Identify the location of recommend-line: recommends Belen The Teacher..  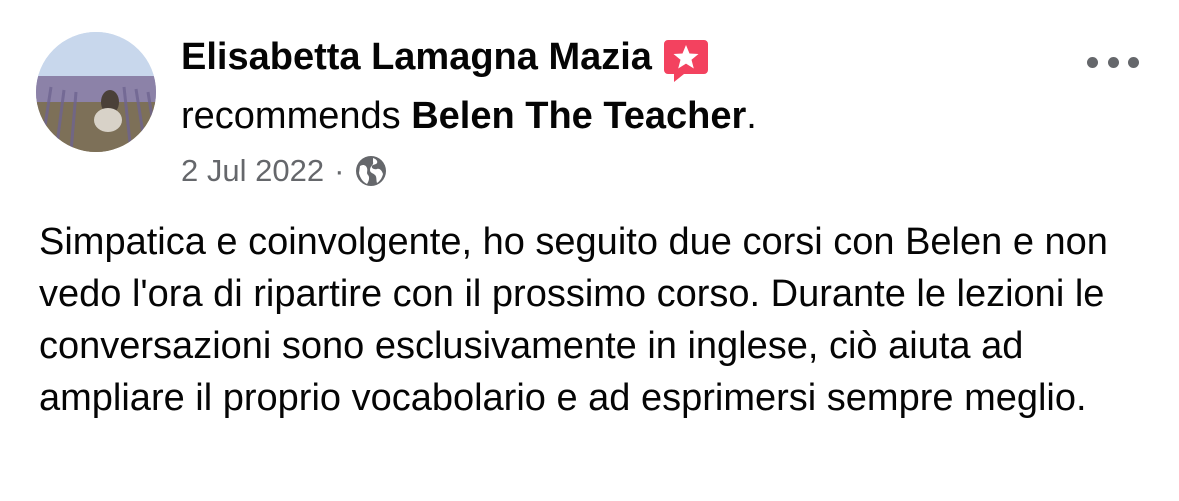
(469, 116).